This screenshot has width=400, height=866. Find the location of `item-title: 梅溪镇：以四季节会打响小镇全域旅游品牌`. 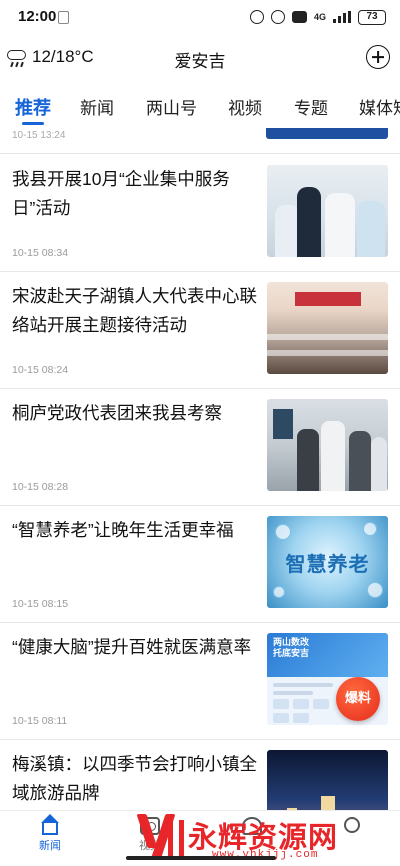

item-title: 梅溪镇：以四季节会打响小镇全域旅游品牌 is located at coordinates (134, 778).